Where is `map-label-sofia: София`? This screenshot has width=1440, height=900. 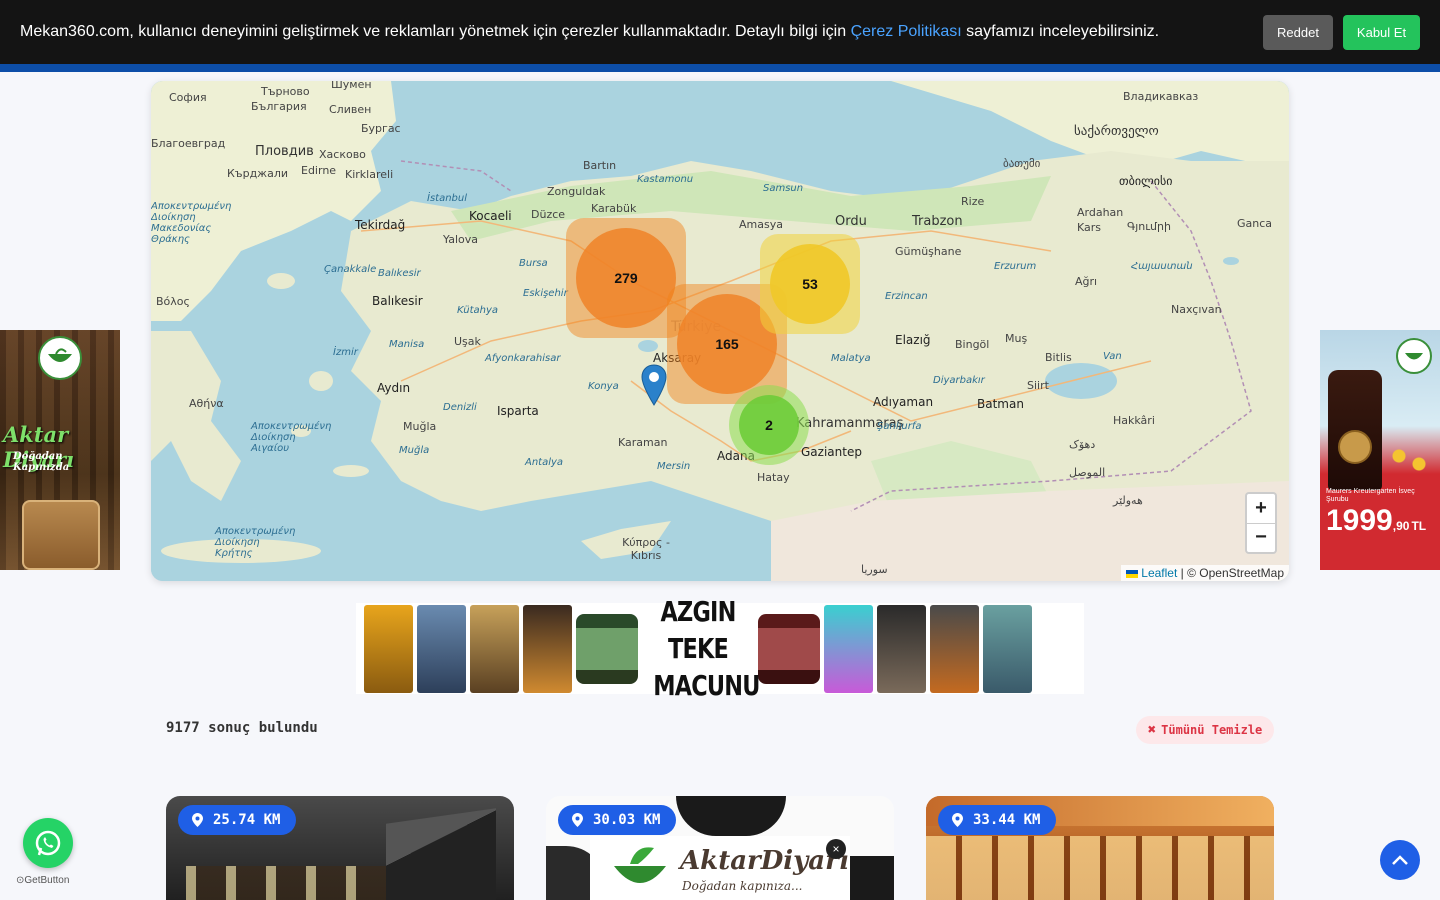
map-label-sofia: София is located at coordinates (188, 97).